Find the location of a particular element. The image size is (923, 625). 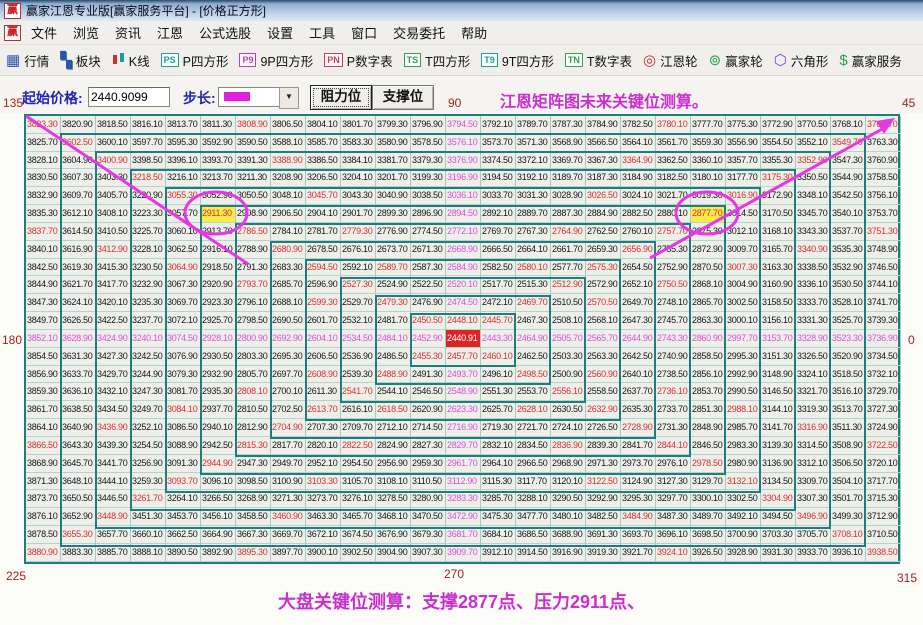

toolbar-button-赢家轮: ⊚ 赢家轮 is located at coordinates (736, 60).